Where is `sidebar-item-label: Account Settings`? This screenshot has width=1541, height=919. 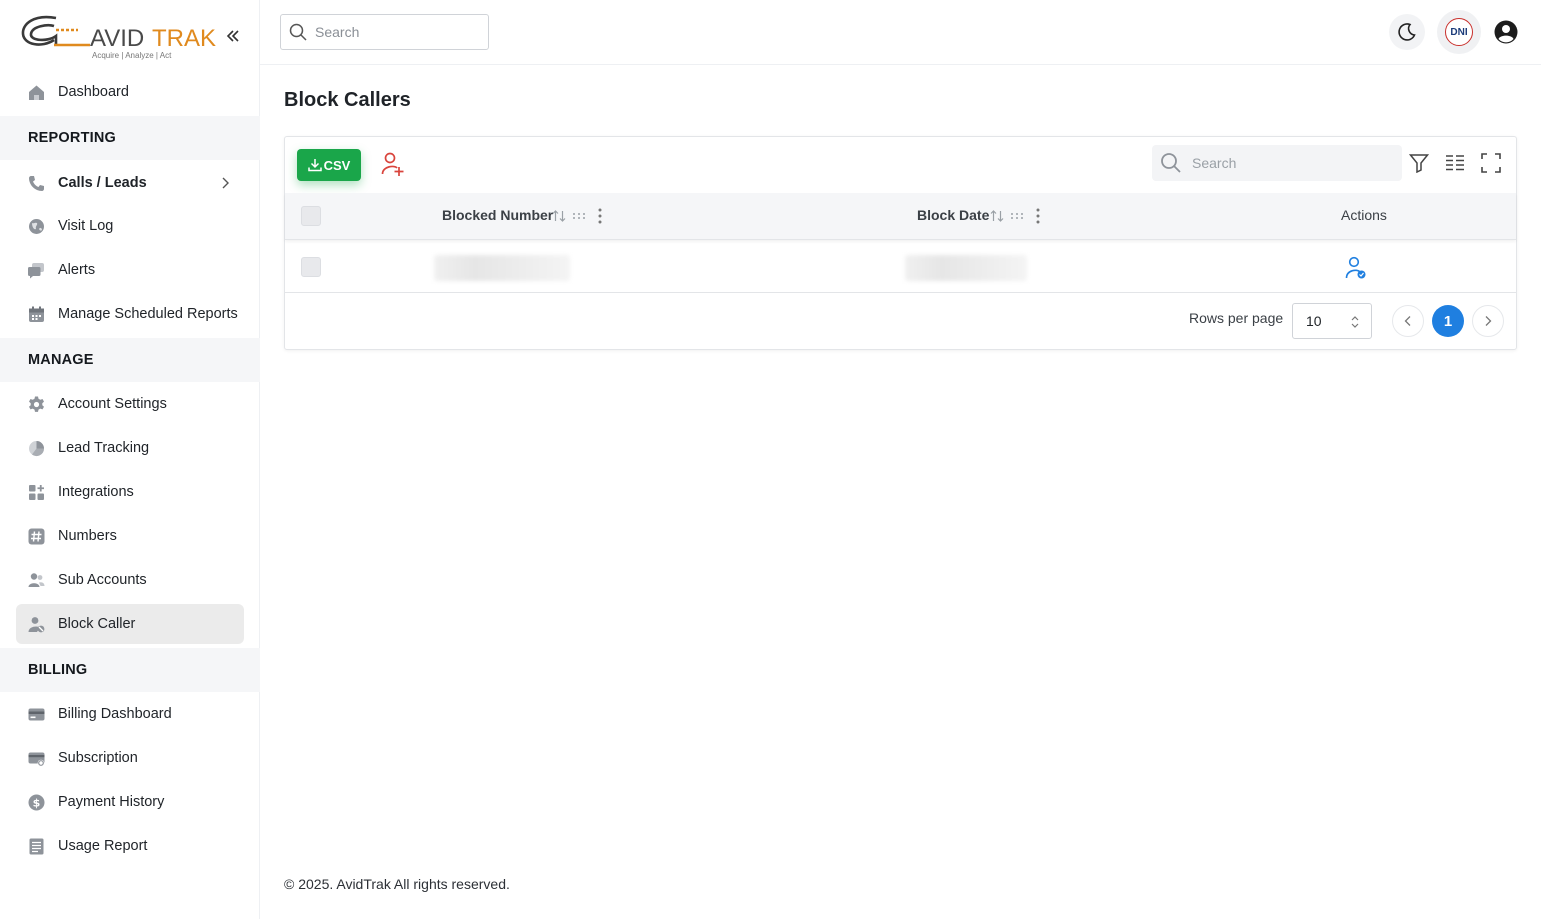
sidebar-item-label: Account Settings is located at coordinates (112, 404).